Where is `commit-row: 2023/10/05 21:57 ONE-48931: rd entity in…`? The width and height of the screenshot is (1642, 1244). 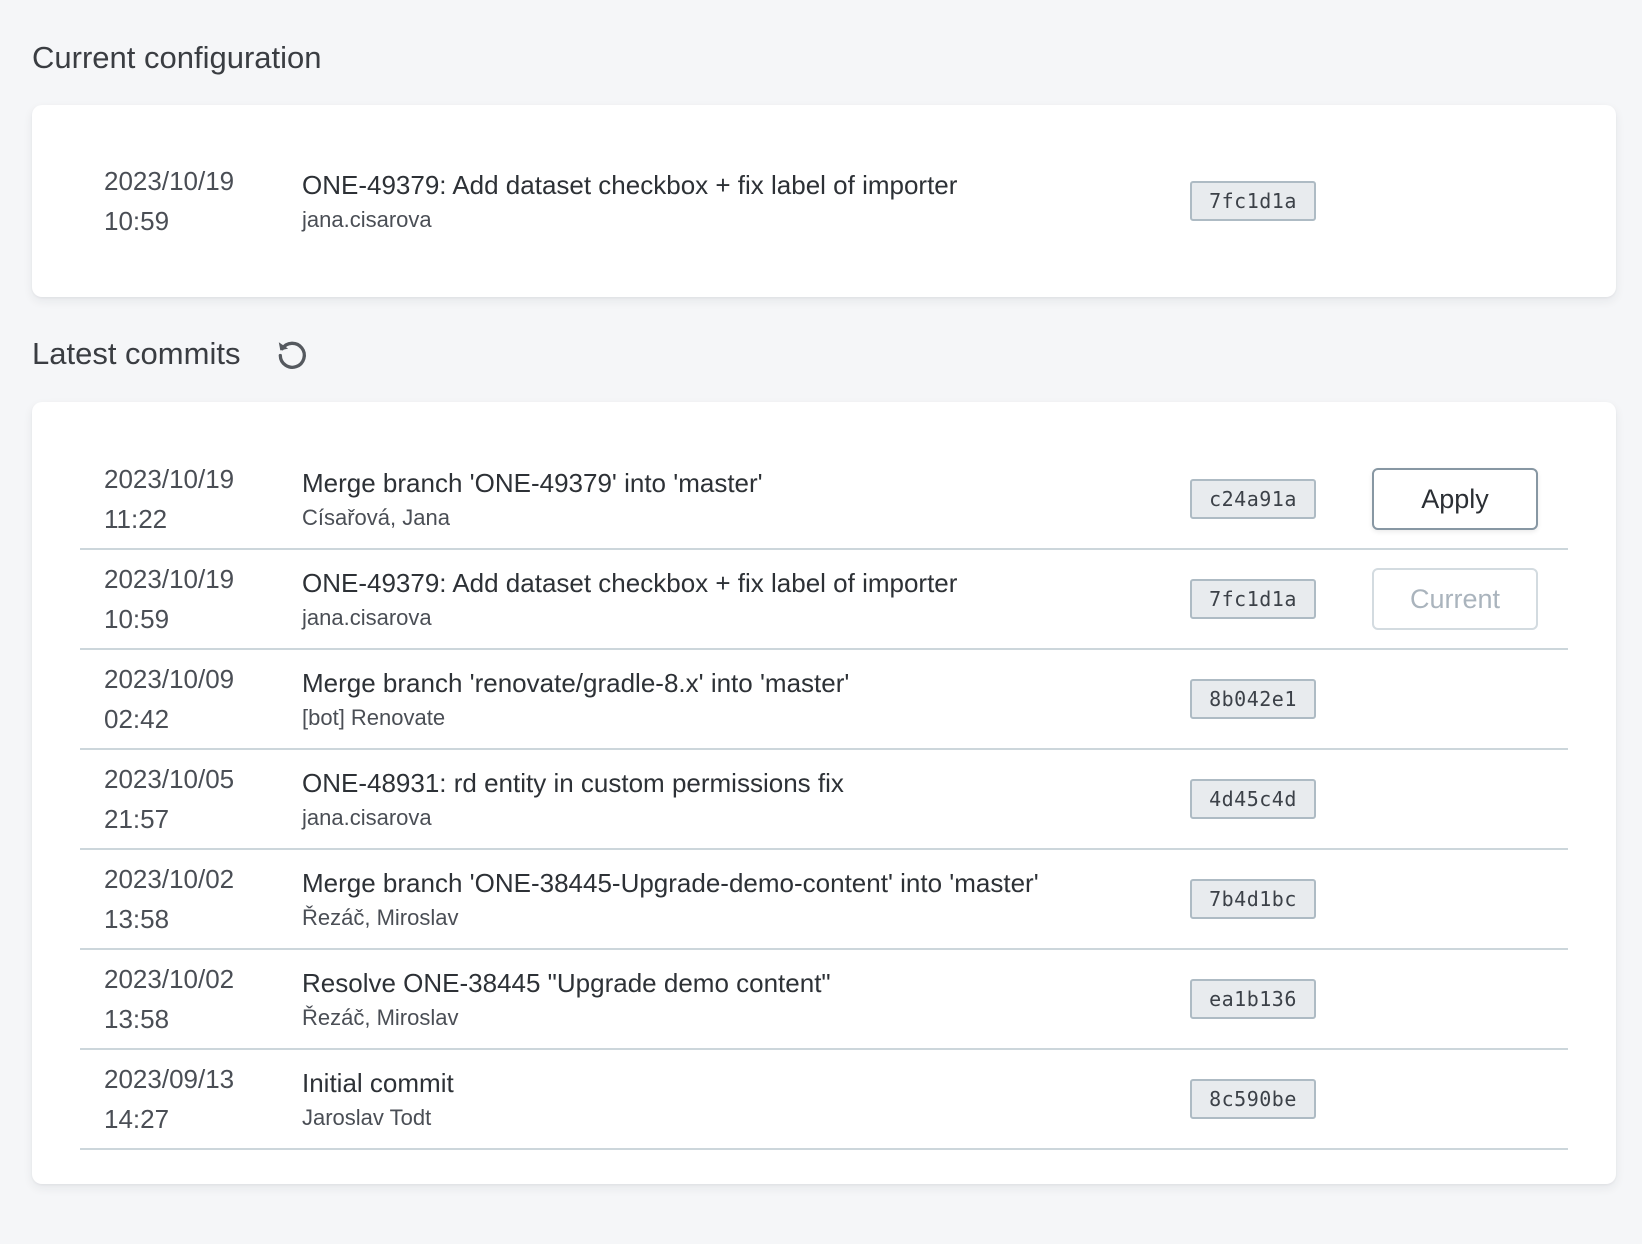
commit-row: 2023/10/05 21:57 ONE-48931: rd entity in… is located at coordinates (824, 800).